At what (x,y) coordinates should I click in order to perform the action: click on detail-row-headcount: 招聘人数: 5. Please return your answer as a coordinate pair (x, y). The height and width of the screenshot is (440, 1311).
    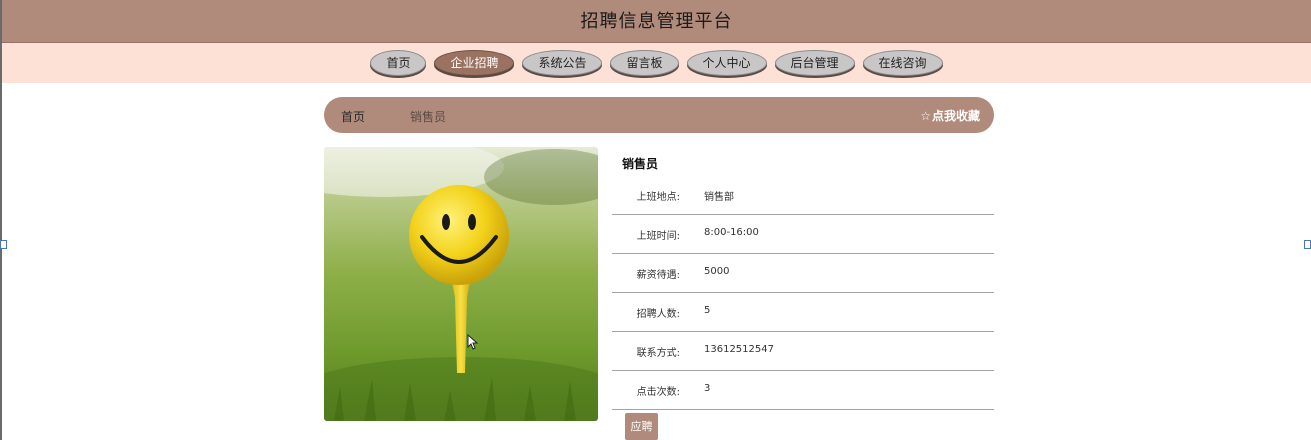
    Looking at the image, I should click on (803, 312).